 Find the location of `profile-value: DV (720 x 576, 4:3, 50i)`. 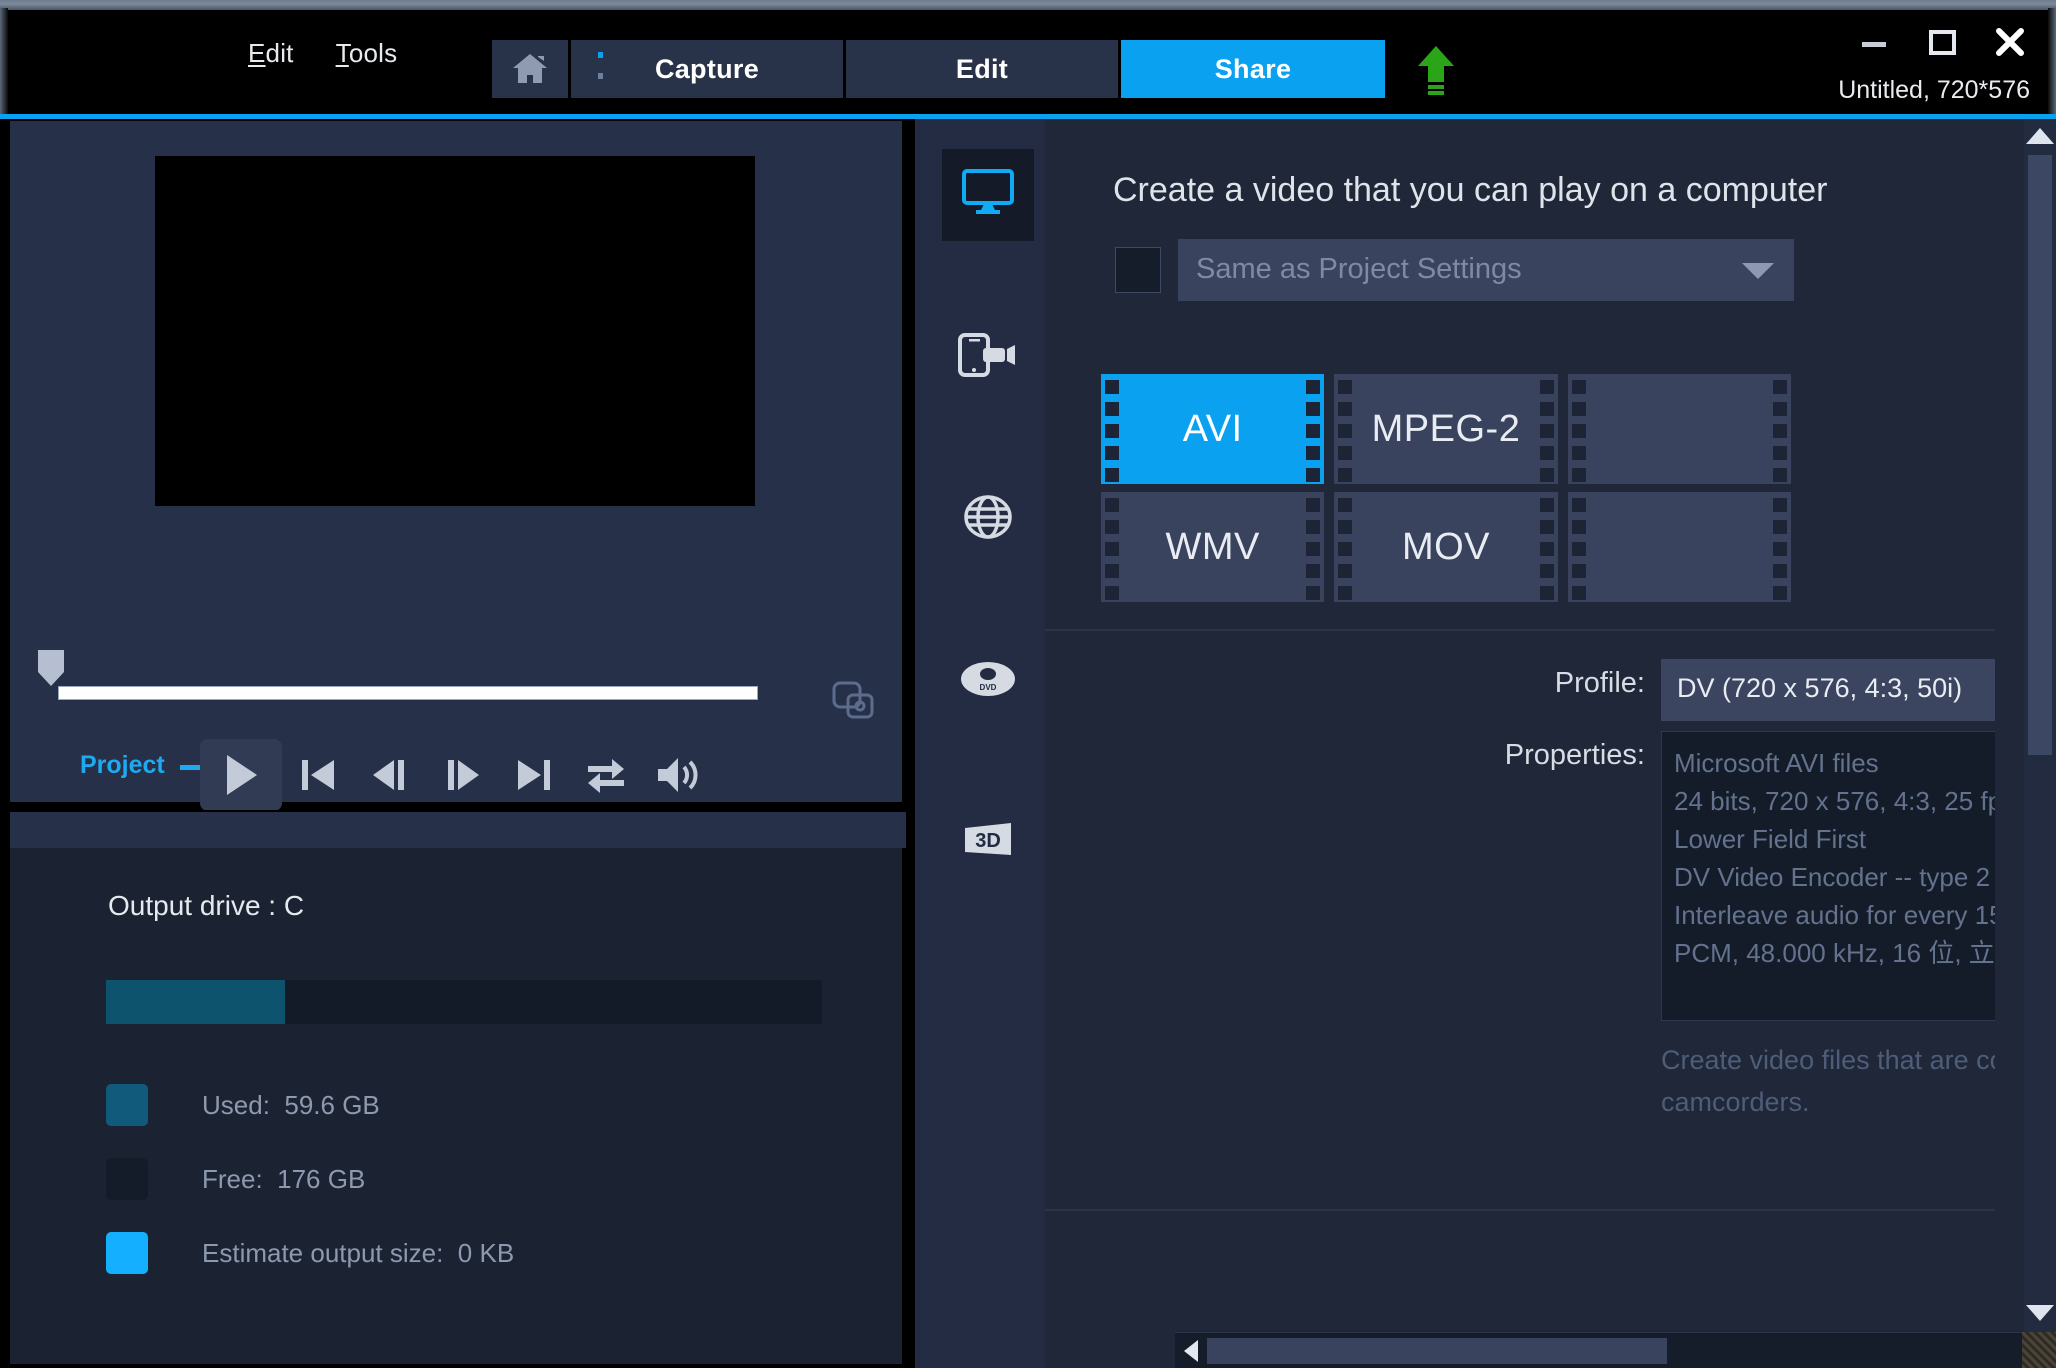

profile-value: DV (720 x 576, 4:3, 50i) is located at coordinates (1828, 690).